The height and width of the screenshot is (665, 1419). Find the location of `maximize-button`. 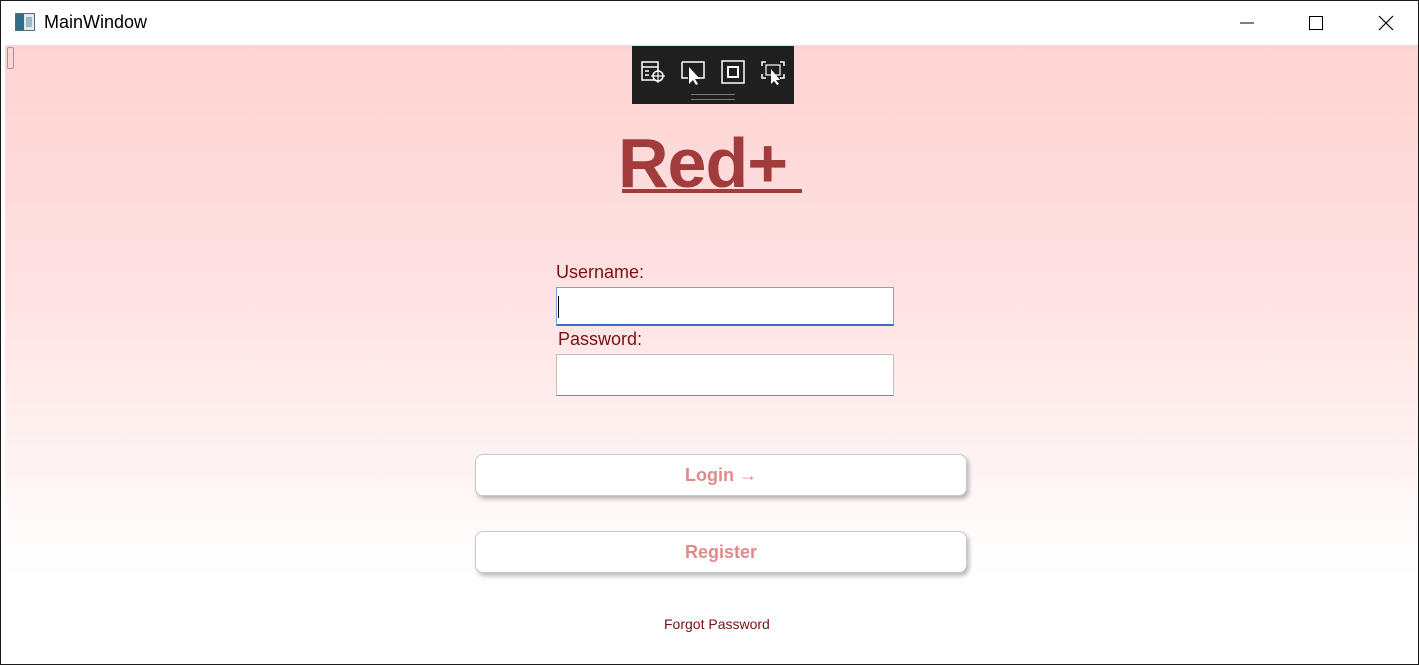

maximize-button is located at coordinates (1316, 23).